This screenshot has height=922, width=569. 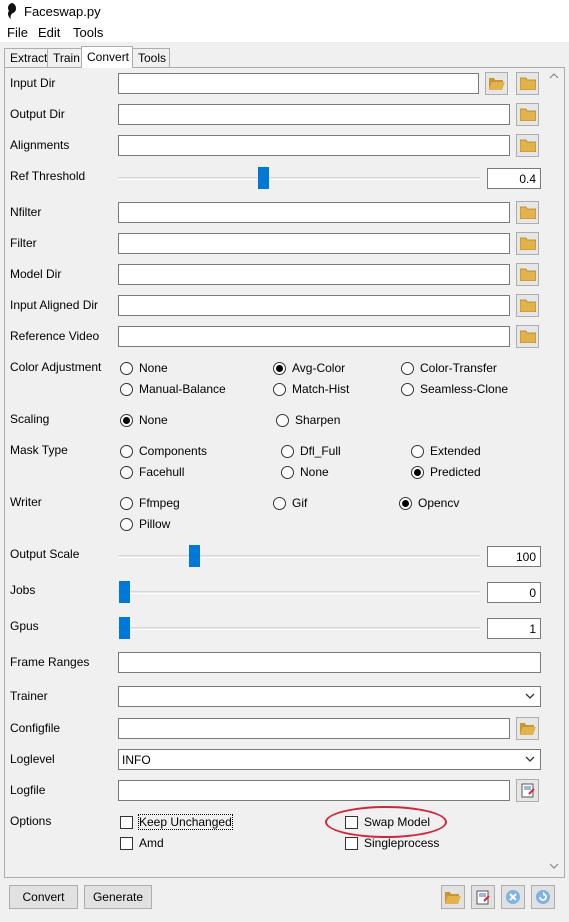 What do you see at coordinates (455, 451) in the screenshot?
I see `radio-label: Extended` at bounding box center [455, 451].